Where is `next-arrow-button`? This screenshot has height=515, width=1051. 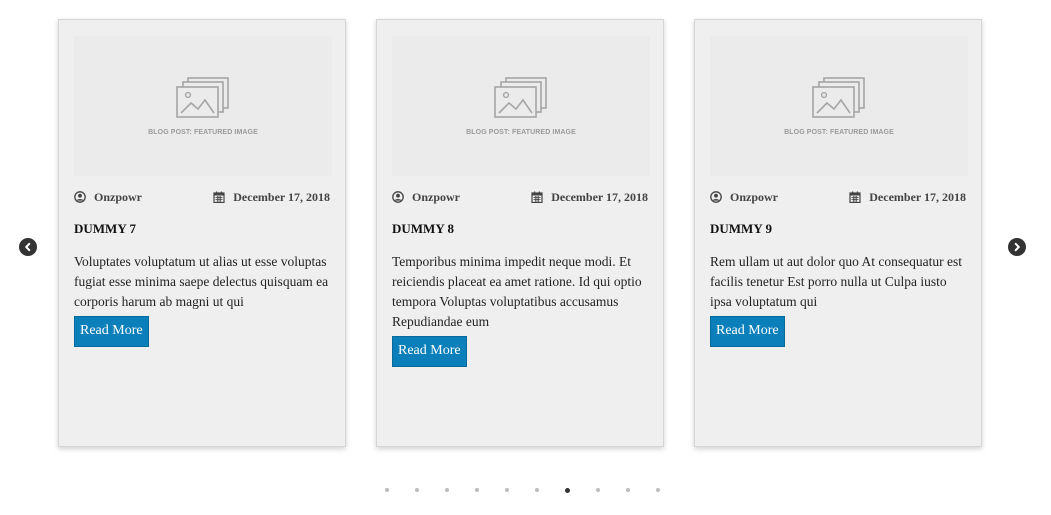
next-arrow-button is located at coordinates (1017, 247).